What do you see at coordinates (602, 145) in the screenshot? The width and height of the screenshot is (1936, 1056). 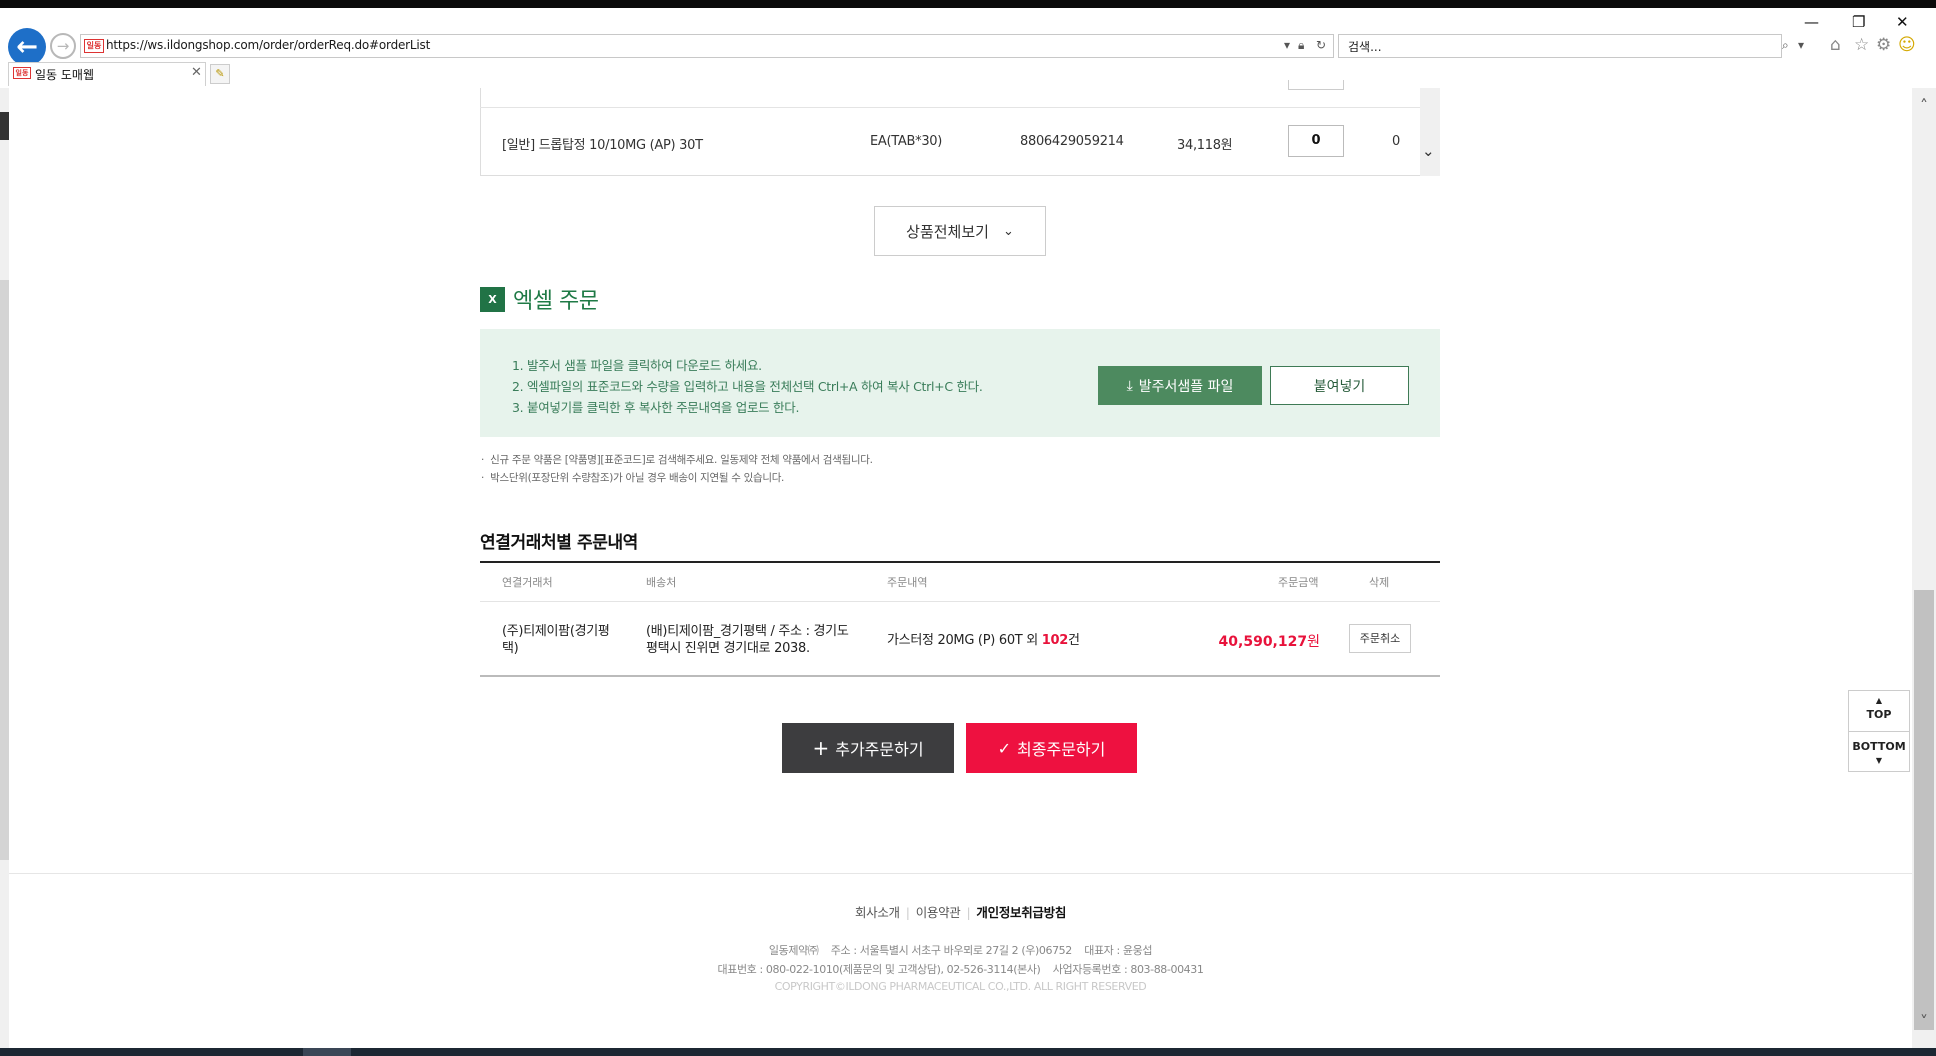 I see `product-name: [일반] 드롭탑정 10/10MG (AP) 30T` at bounding box center [602, 145].